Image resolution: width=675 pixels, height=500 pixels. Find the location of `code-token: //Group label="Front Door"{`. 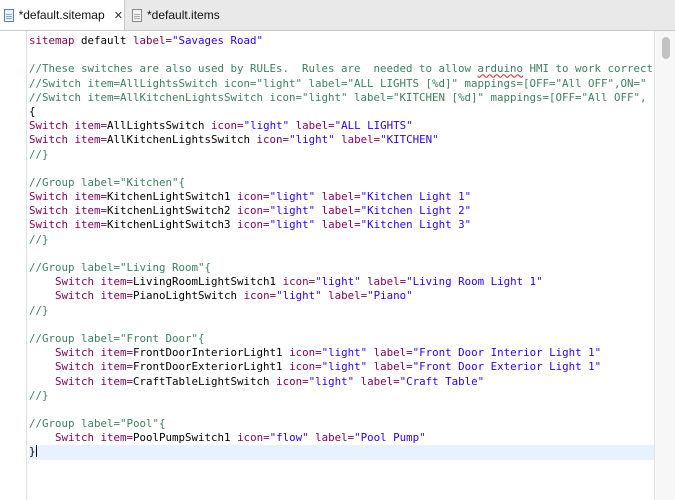

code-token: //Group label="Front Door"{ is located at coordinates (117, 338).